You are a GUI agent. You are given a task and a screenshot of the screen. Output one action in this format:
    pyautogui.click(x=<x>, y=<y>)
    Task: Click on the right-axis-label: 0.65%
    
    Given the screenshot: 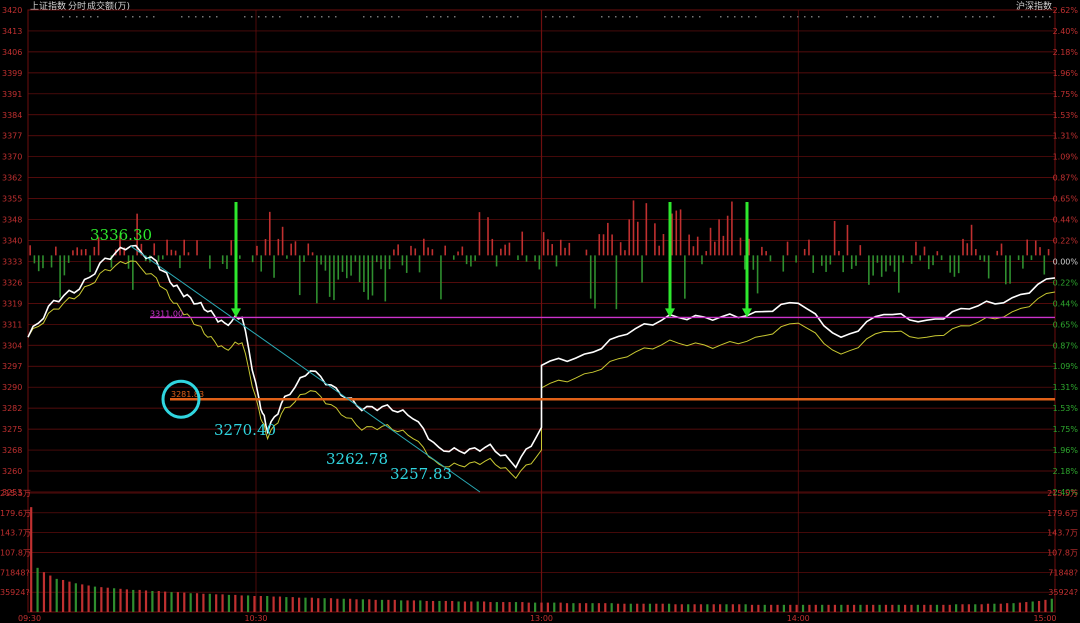 What is the action you would take?
    pyautogui.click(x=1066, y=199)
    